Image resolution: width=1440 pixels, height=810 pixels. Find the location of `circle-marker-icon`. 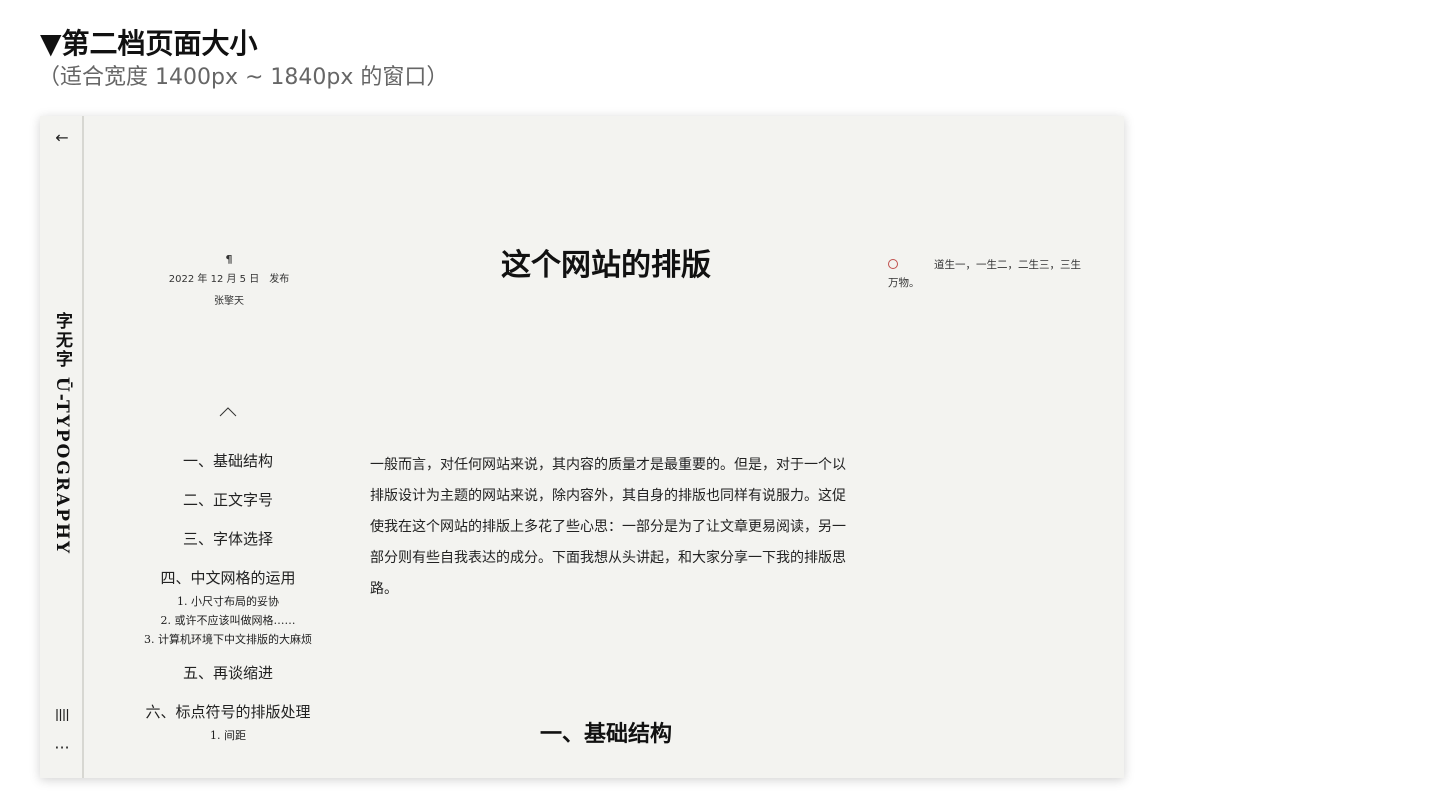

circle-marker-icon is located at coordinates (893, 264).